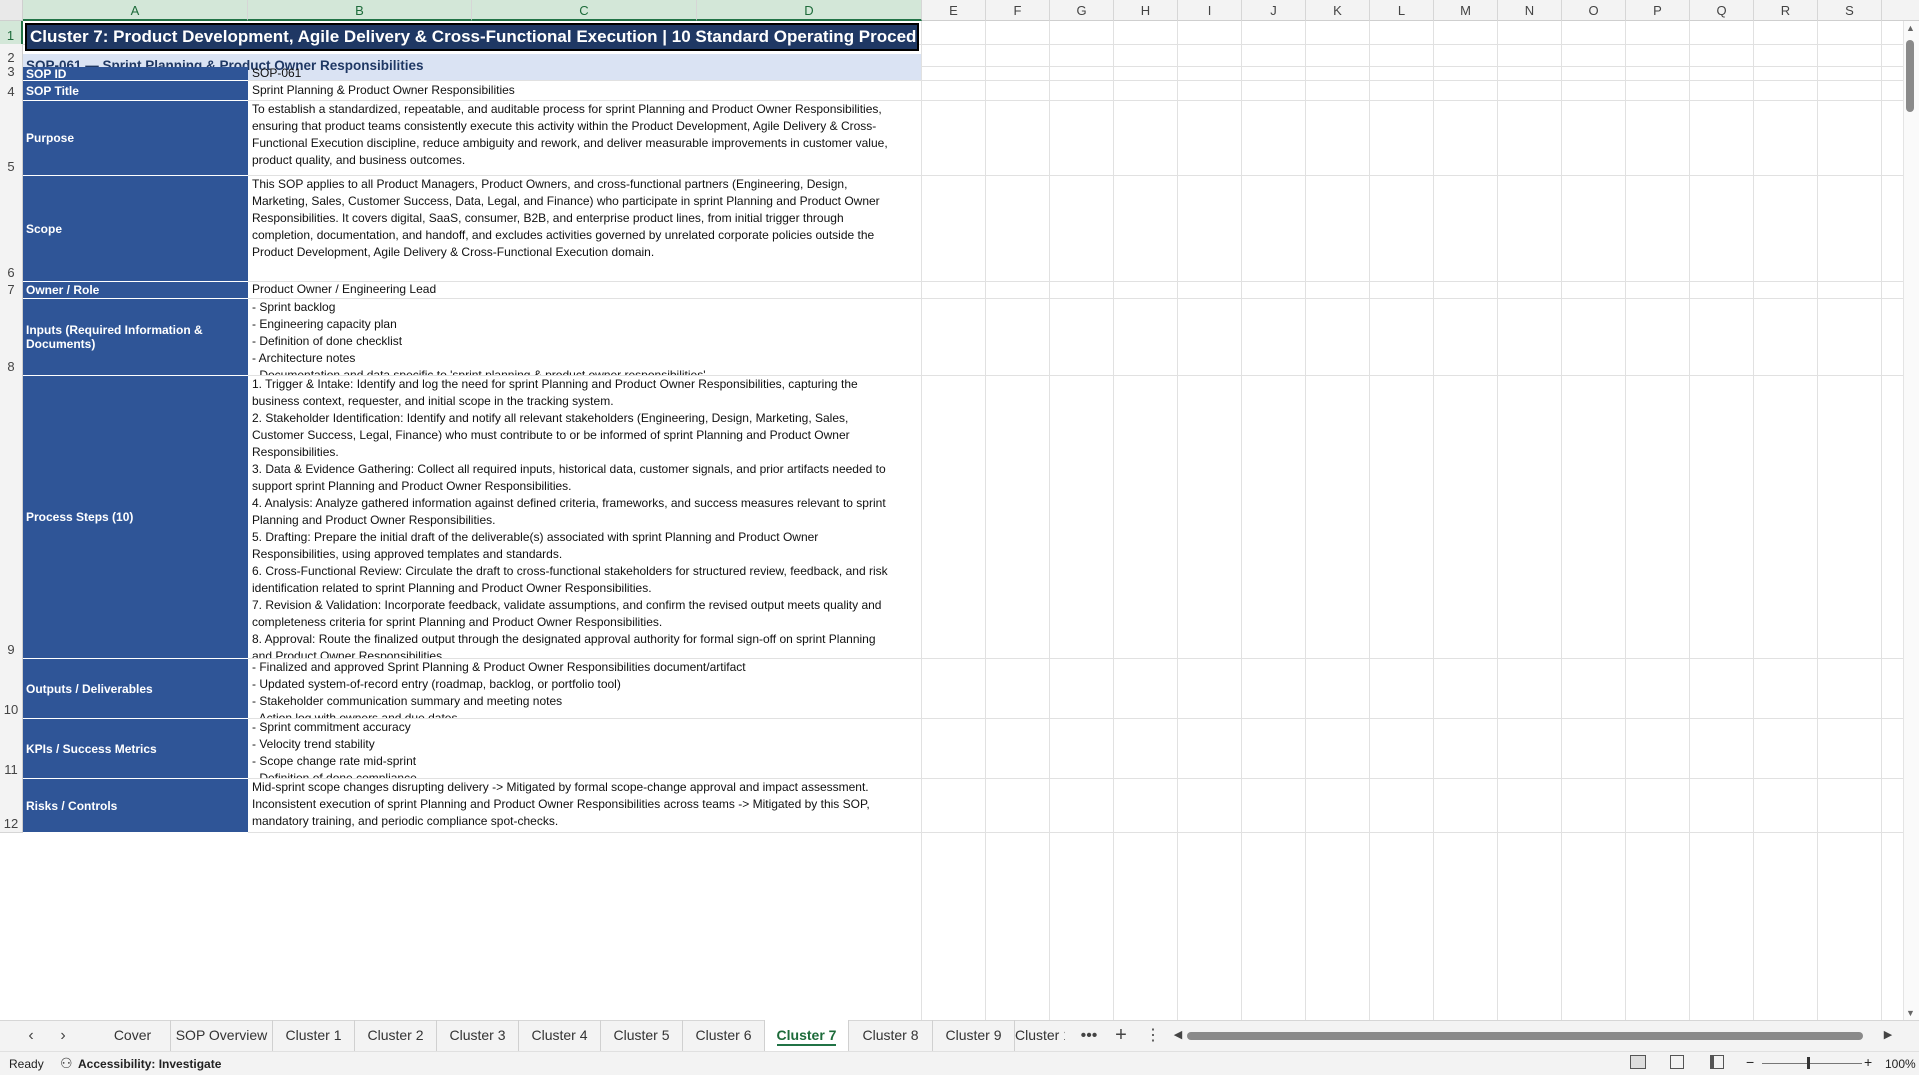 The image size is (1919, 1075). What do you see at coordinates (1082, 10) in the screenshot?
I see `column-header-g: G` at bounding box center [1082, 10].